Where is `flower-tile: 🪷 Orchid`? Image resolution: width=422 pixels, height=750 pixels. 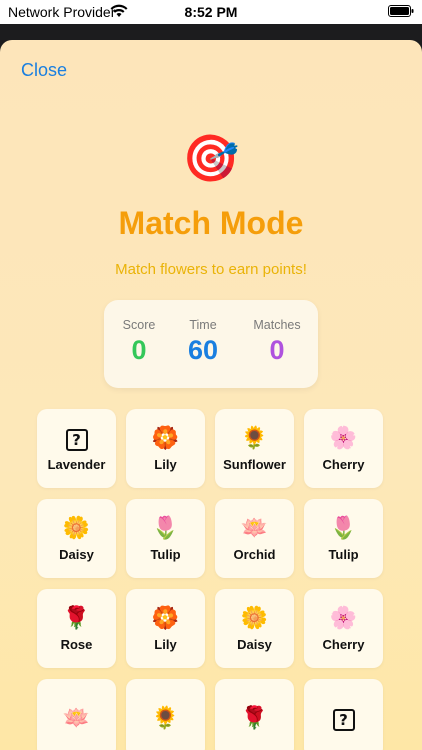 flower-tile: 🪷 Orchid is located at coordinates (254, 538).